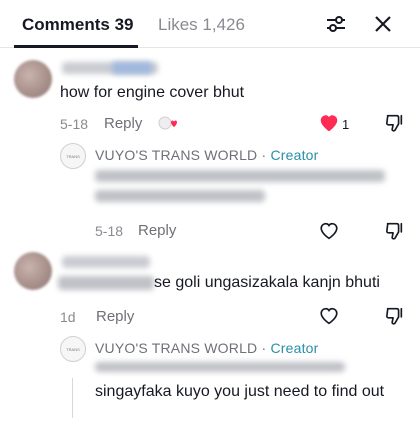 The width and height of the screenshot is (420, 423). Describe the element at coordinates (346, 124) in the screenshot. I see `like-count: 1` at that location.